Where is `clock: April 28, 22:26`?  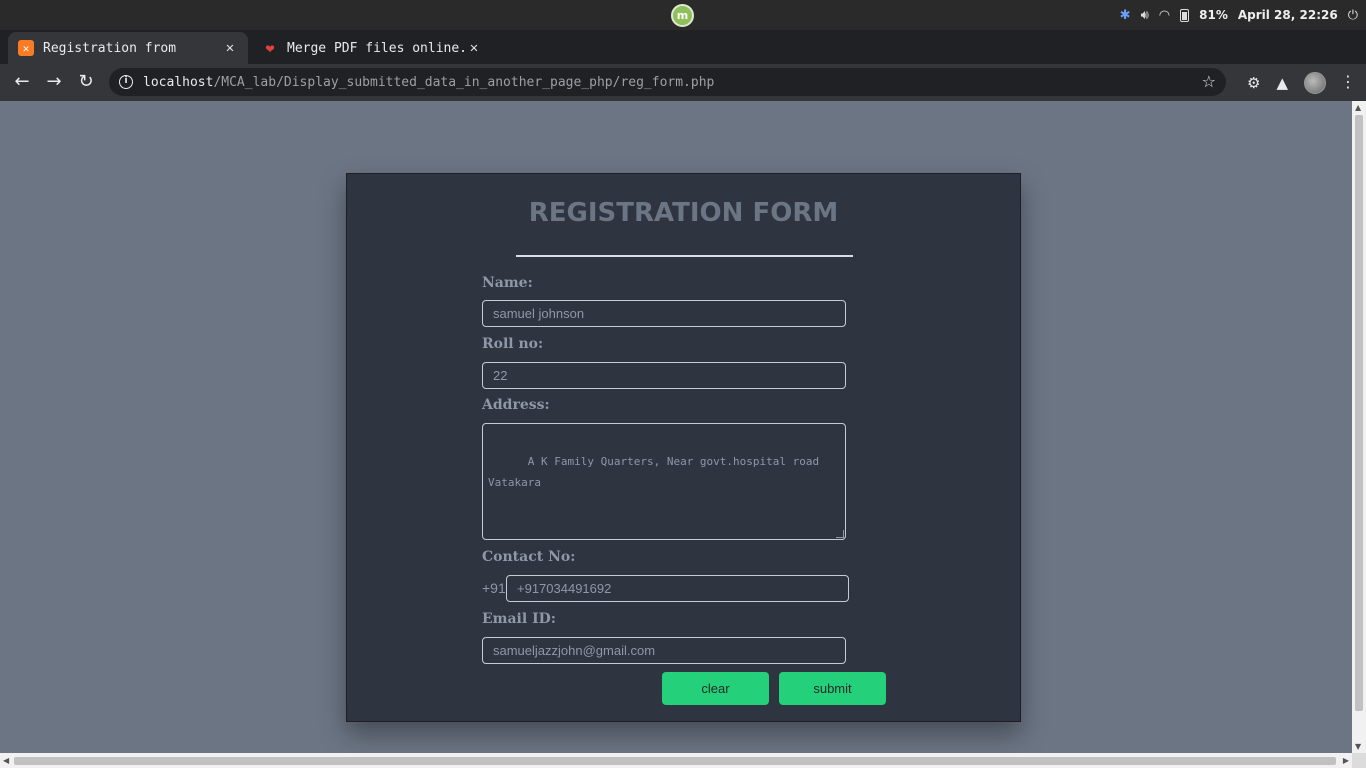
clock: April 28, 22:26 is located at coordinates (1288, 15).